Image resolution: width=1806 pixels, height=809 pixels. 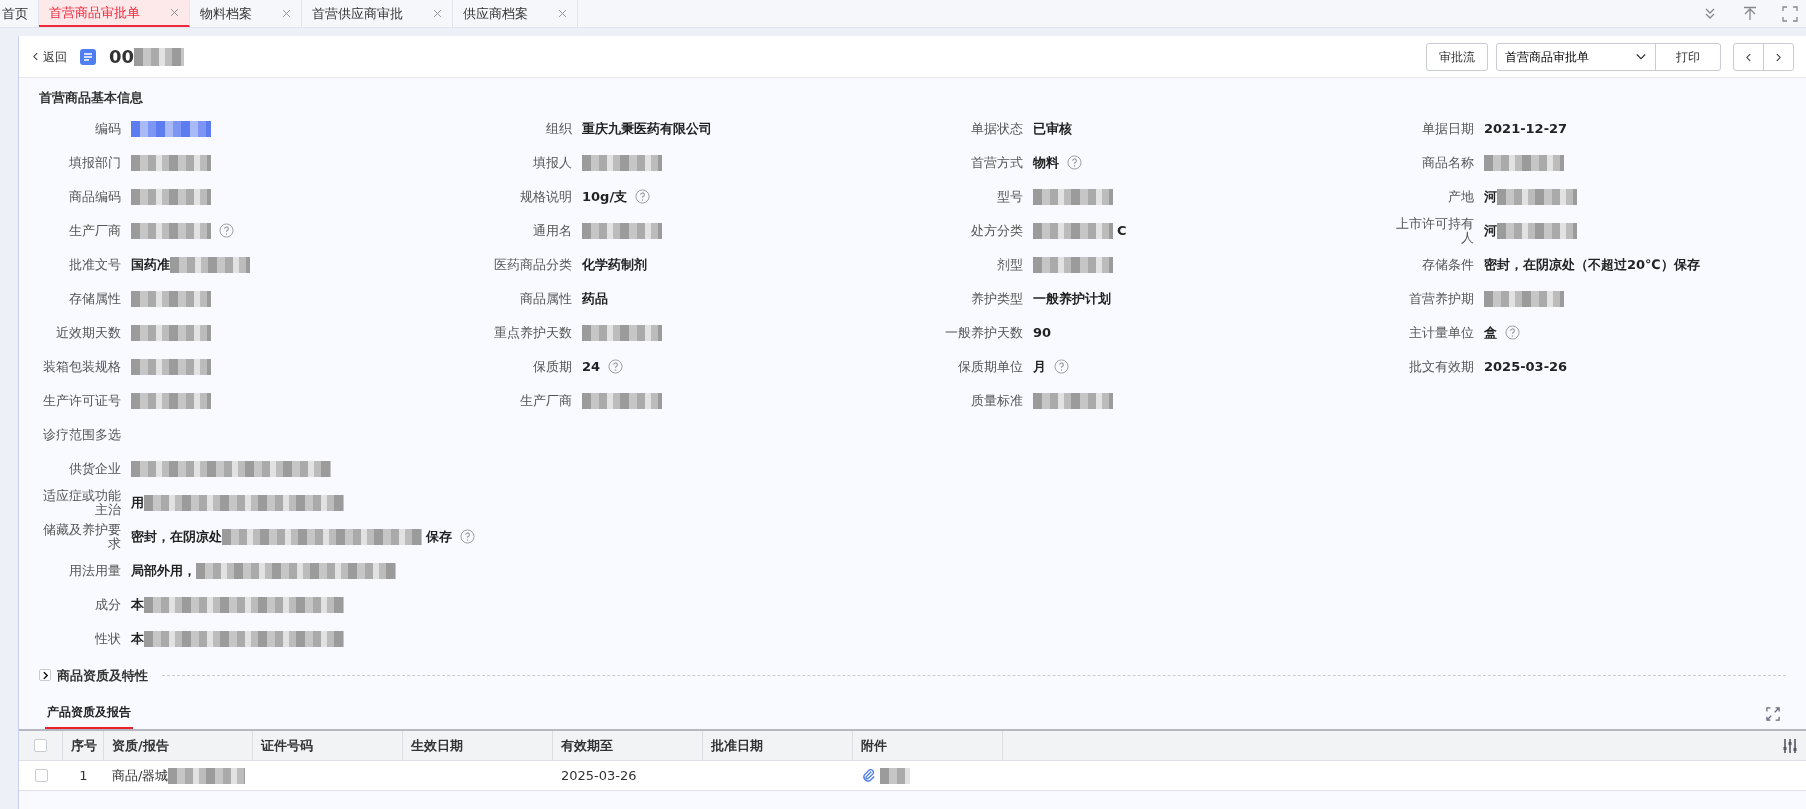 I want to click on field-label: 型号, so click(x=1009, y=196).